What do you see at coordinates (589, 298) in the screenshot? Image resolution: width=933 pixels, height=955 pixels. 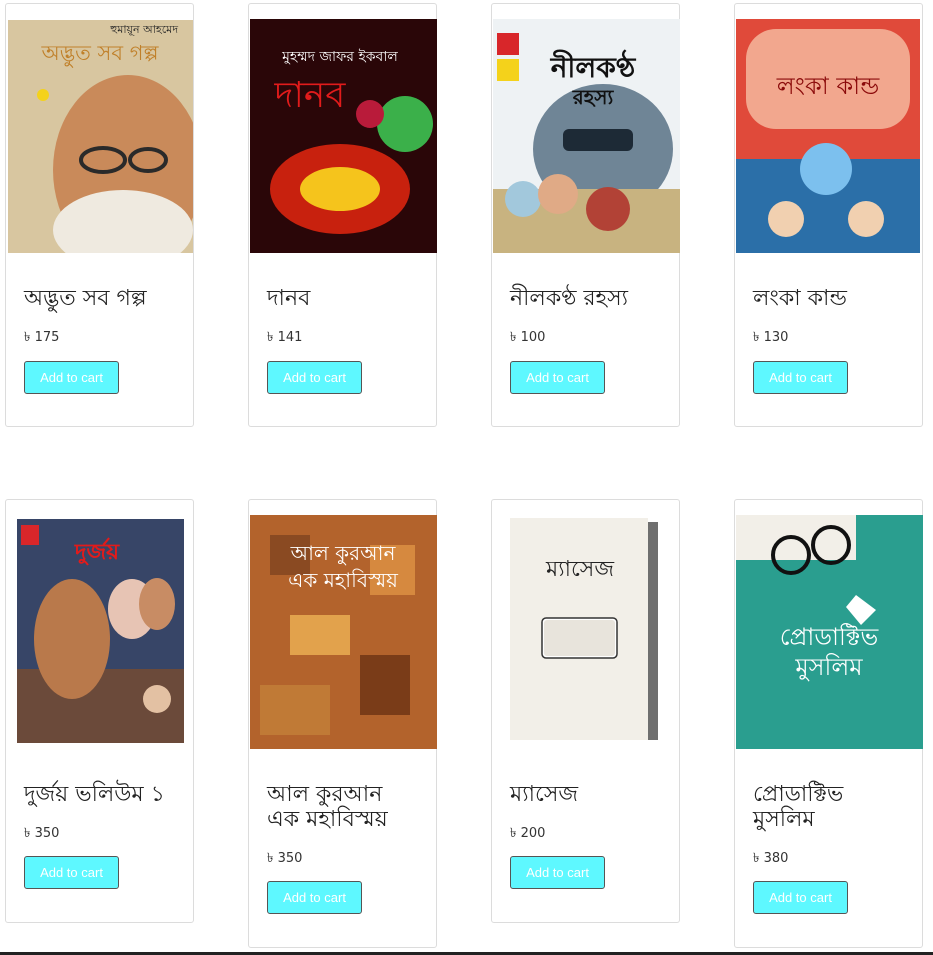 I see `product-title: নীলকণ্ঠ রহস্য` at bounding box center [589, 298].